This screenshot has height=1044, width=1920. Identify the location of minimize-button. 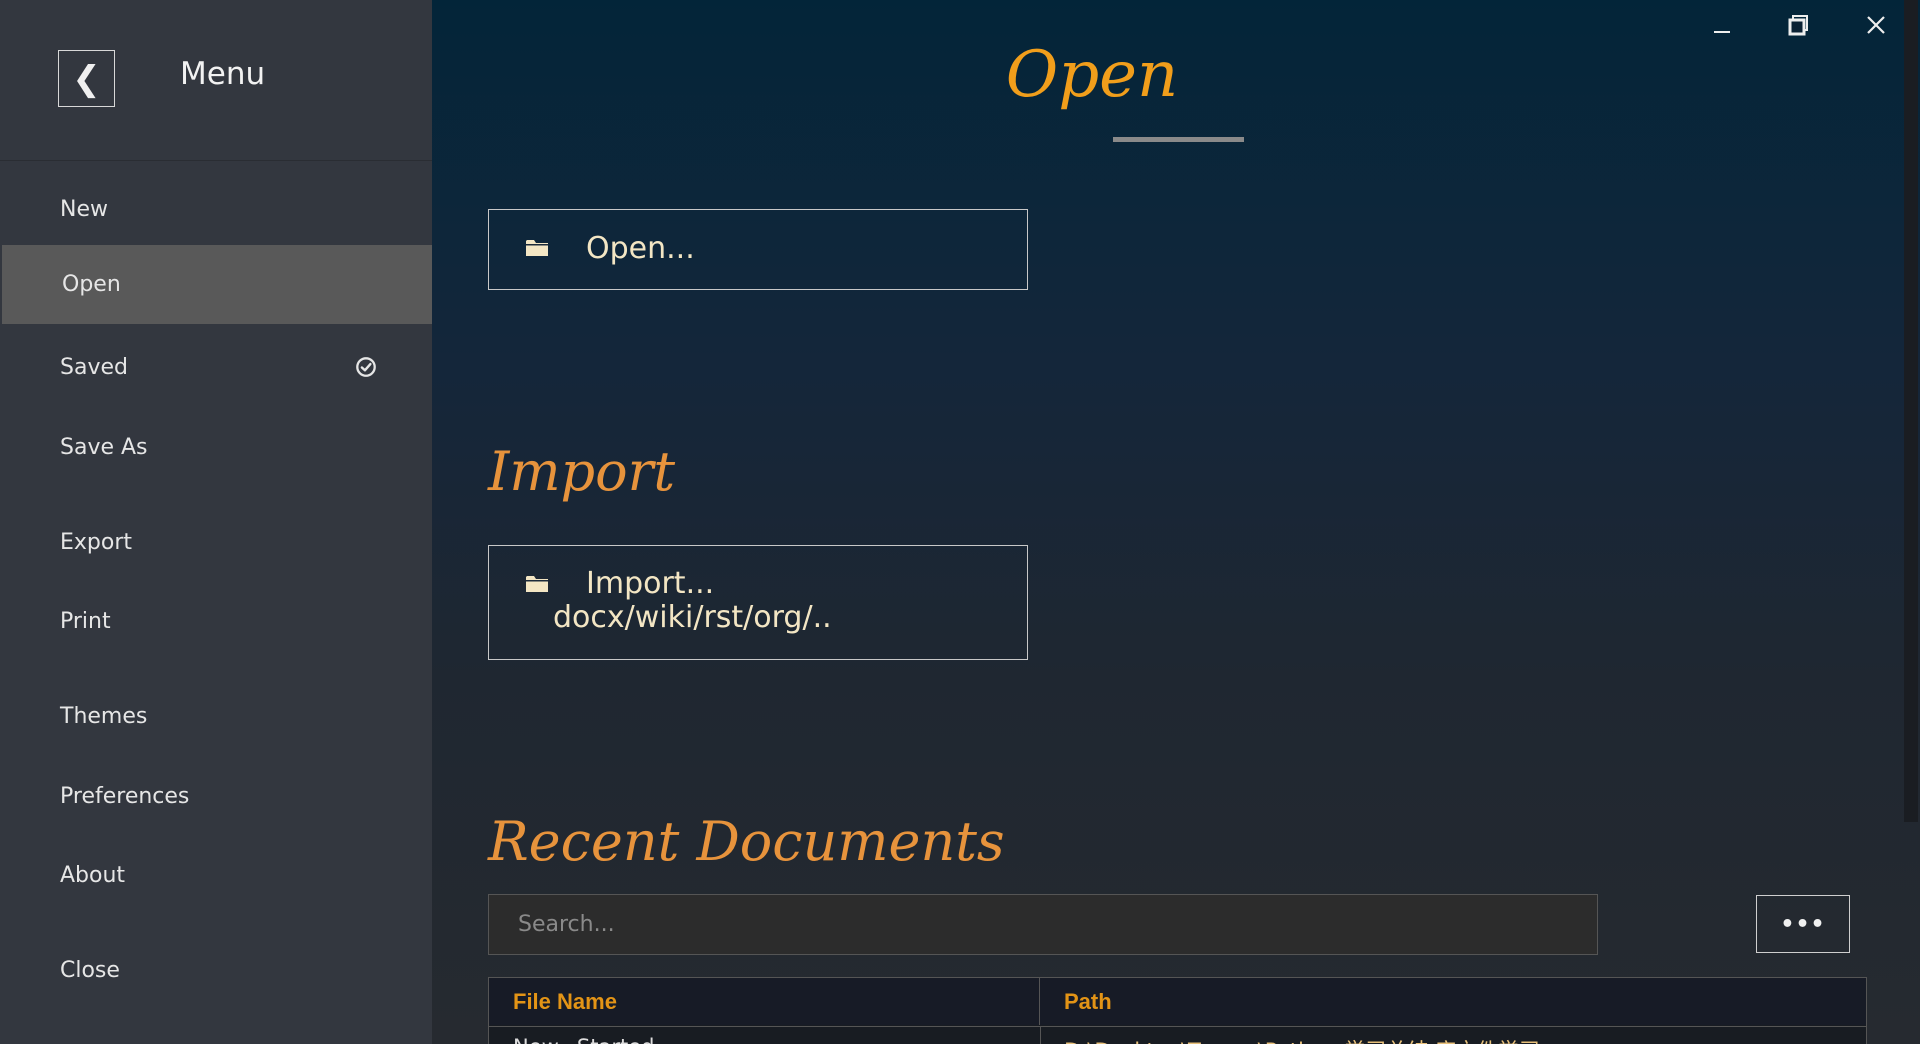
(1722, 25).